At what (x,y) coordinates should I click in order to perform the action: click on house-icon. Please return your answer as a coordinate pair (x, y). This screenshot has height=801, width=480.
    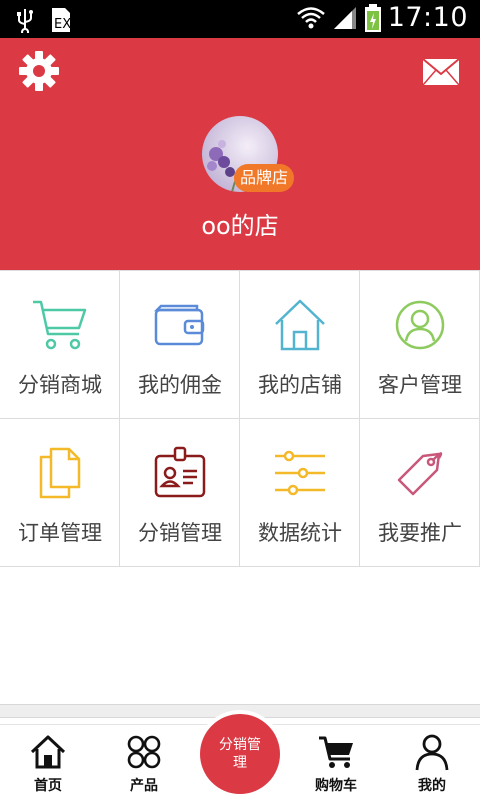
    Looking at the image, I should click on (300, 325).